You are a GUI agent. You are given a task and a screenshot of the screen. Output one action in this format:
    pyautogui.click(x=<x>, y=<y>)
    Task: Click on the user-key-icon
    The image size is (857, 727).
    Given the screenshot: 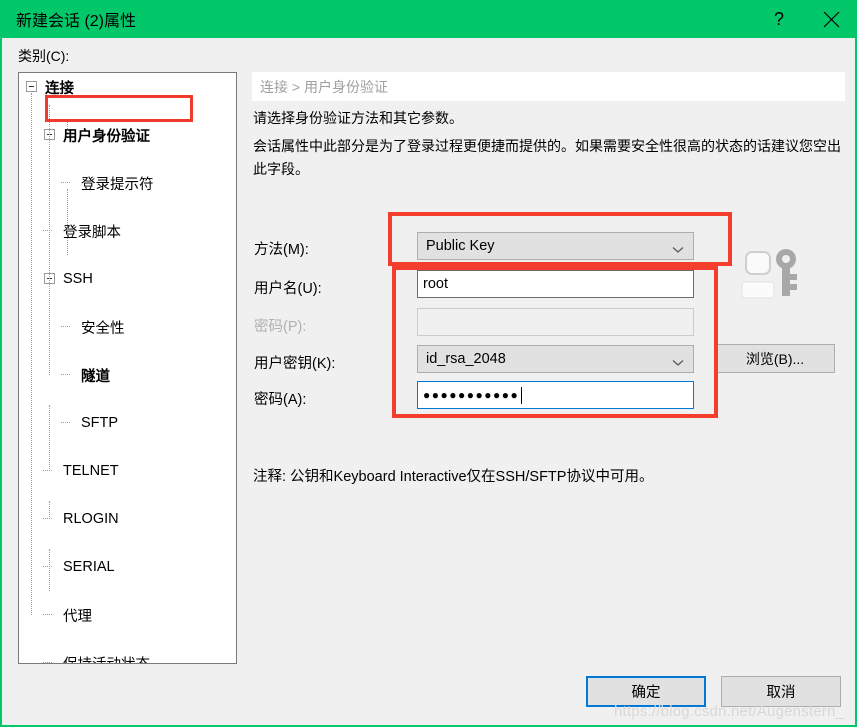 What is the action you would take?
    pyautogui.click(x=771, y=274)
    